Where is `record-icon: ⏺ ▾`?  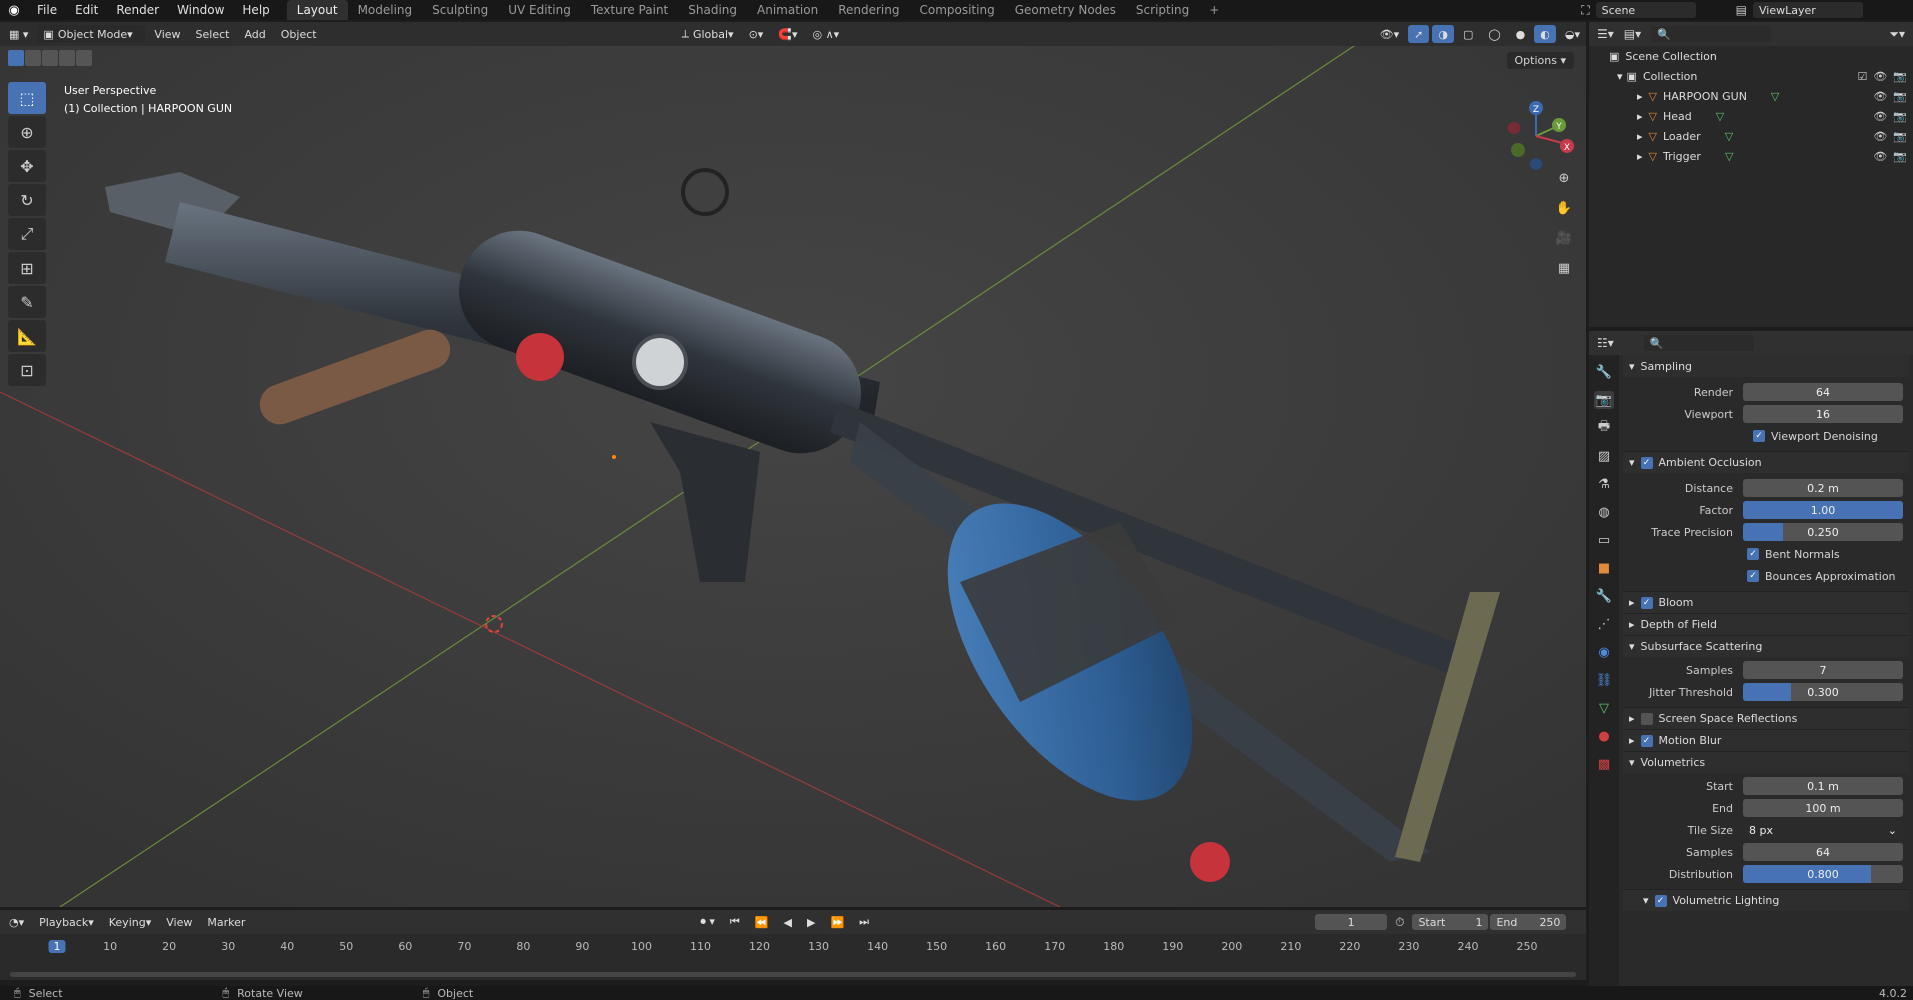
record-icon: ⏺ ▾ is located at coordinates (707, 922).